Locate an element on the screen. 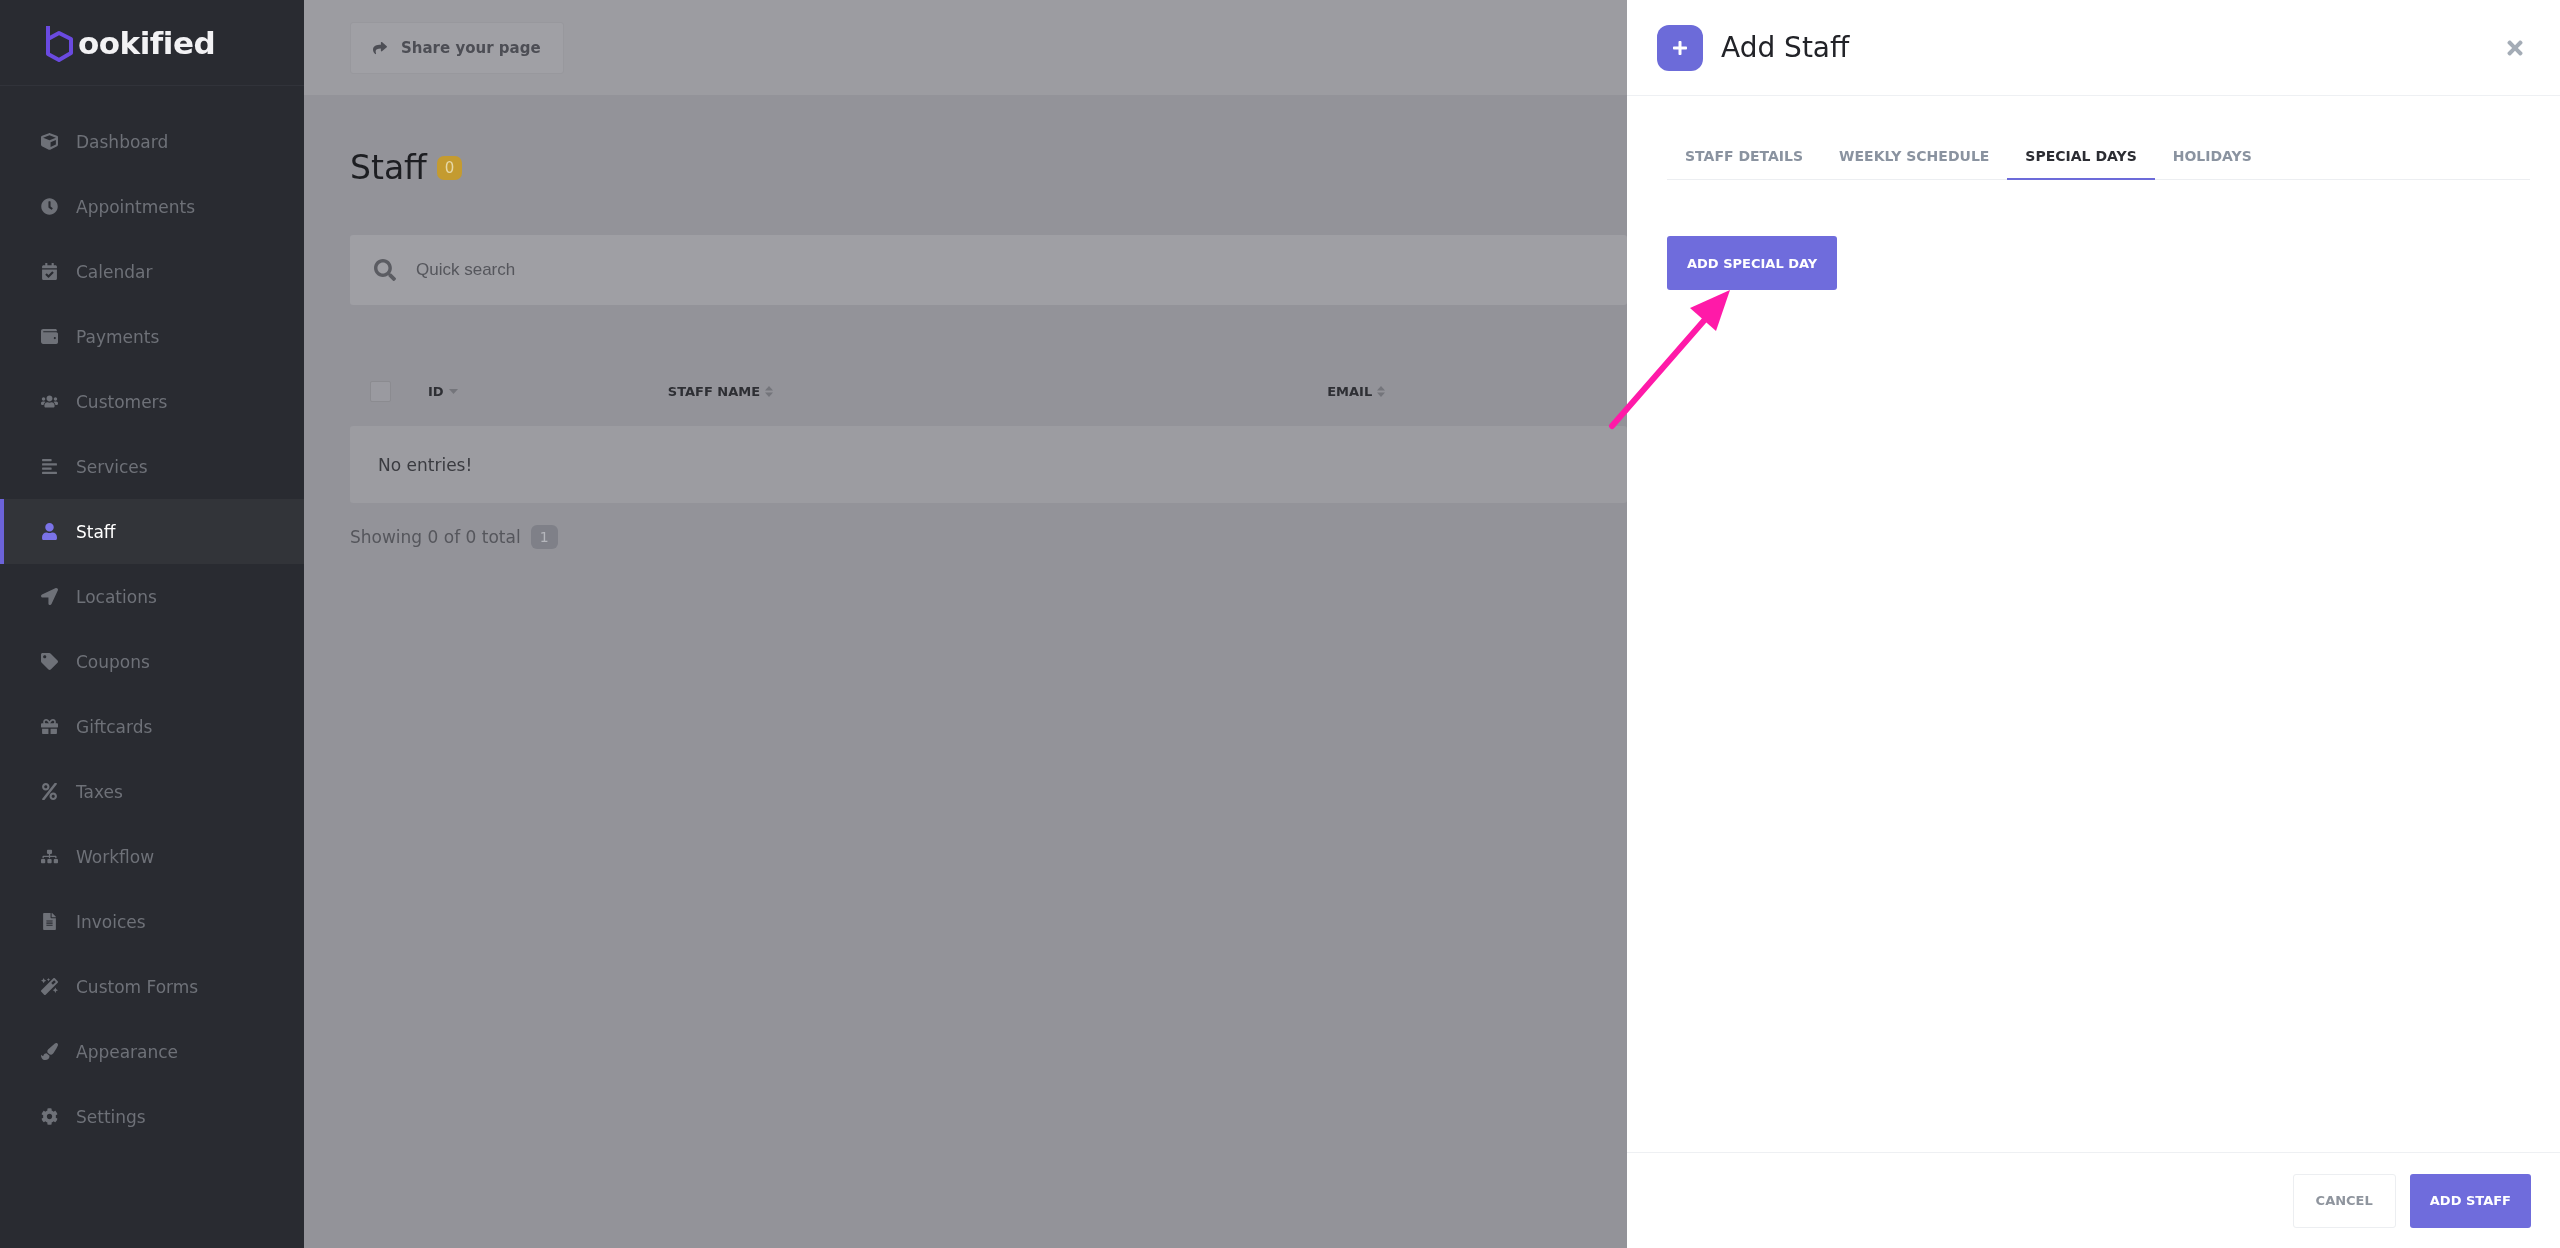  location-arrow-icon is located at coordinates (49, 596).